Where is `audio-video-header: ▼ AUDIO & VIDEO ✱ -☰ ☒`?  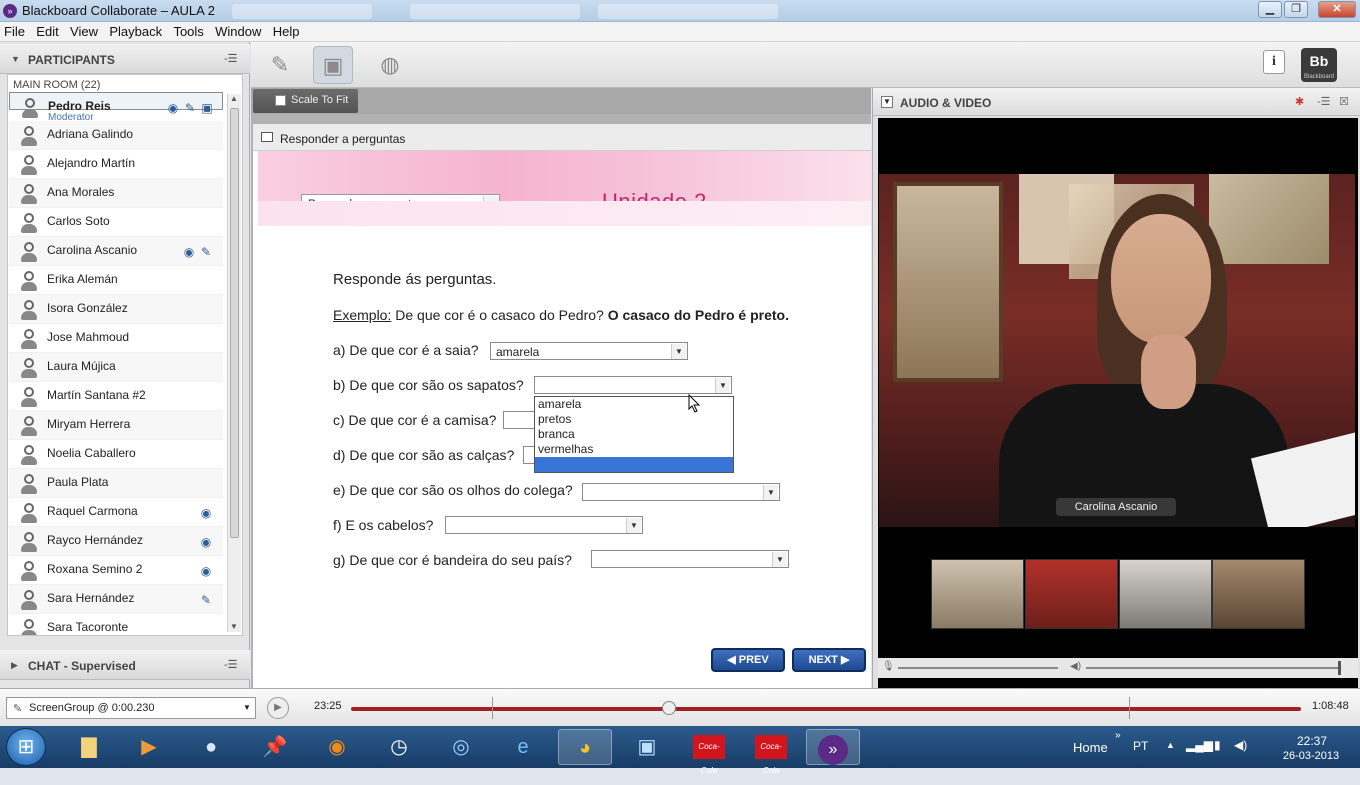 audio-video-header: ▼ AUDIO & VIDEO ✱ -☰ ☒ is located at coordinates (1116, 102).